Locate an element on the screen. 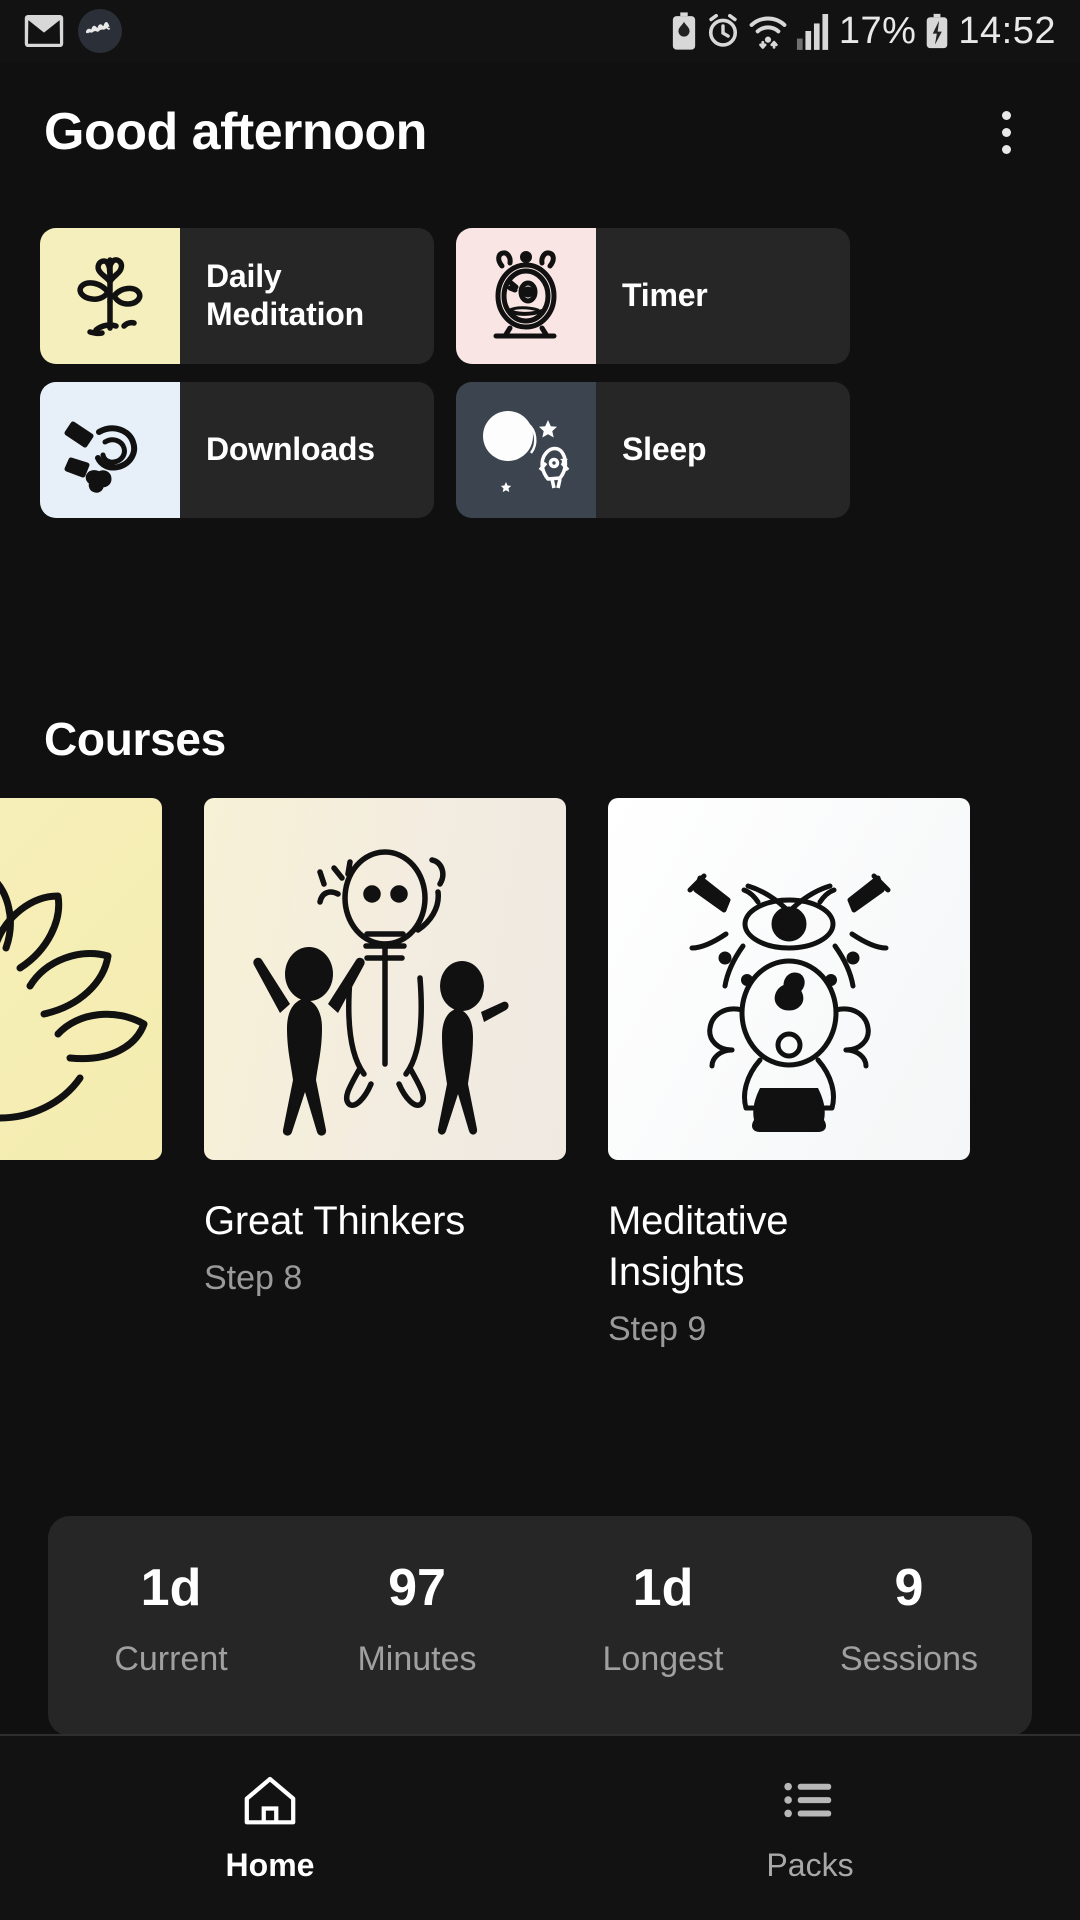 This screenshot has width=1080, height=1920. lotus-icon is located at coordinates (81, 979).